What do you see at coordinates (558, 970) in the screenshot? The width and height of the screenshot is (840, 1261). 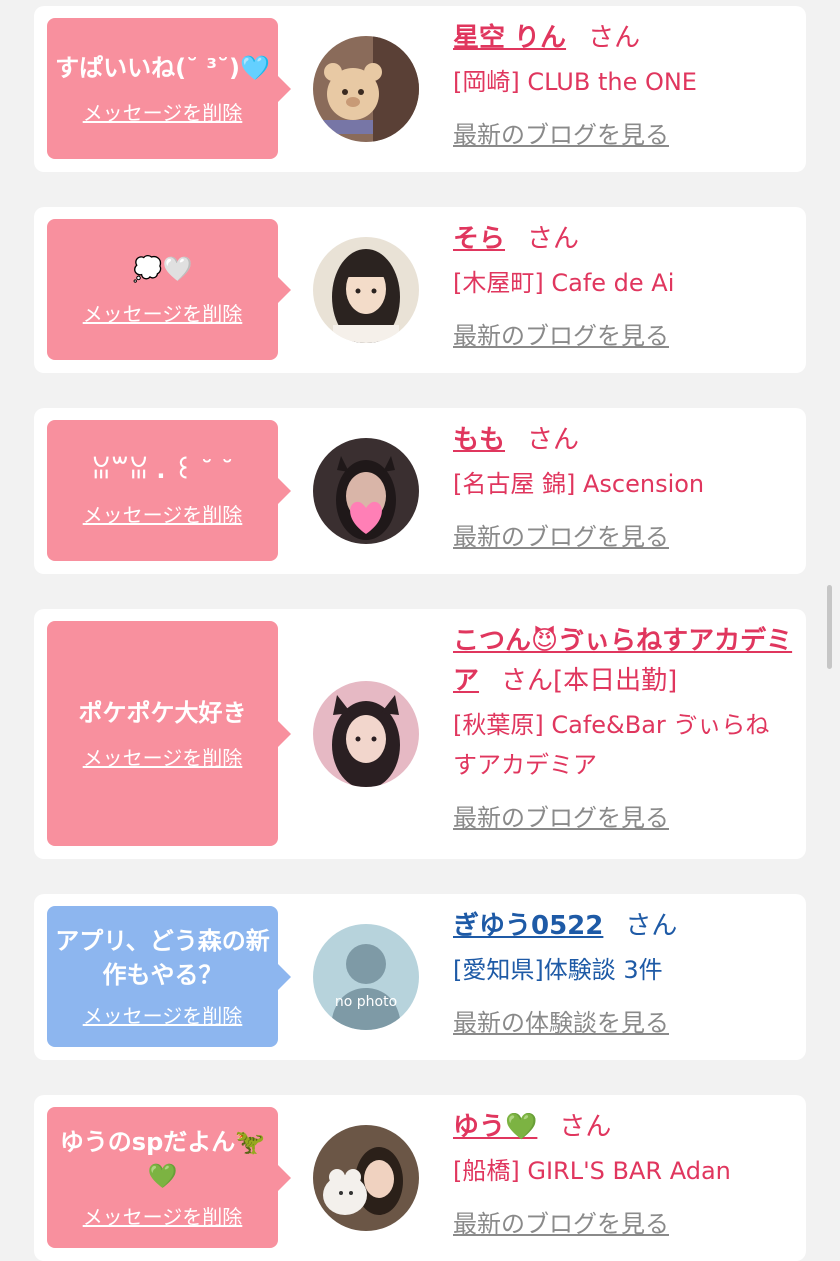 I see `review-count: [愛知県]体験談 3件` at bounding box center [558, 970].